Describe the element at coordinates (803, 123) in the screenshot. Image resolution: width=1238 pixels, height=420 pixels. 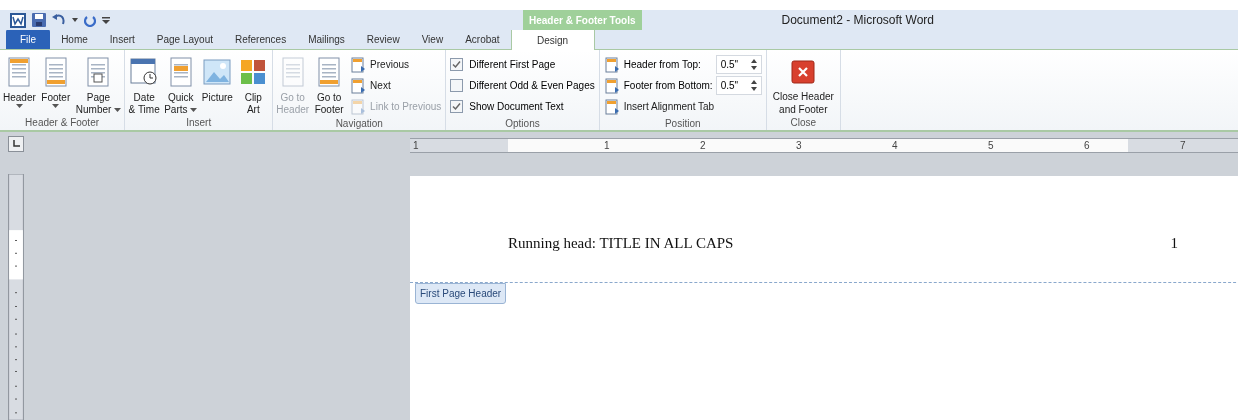
I see `group-label: Close` at that location.